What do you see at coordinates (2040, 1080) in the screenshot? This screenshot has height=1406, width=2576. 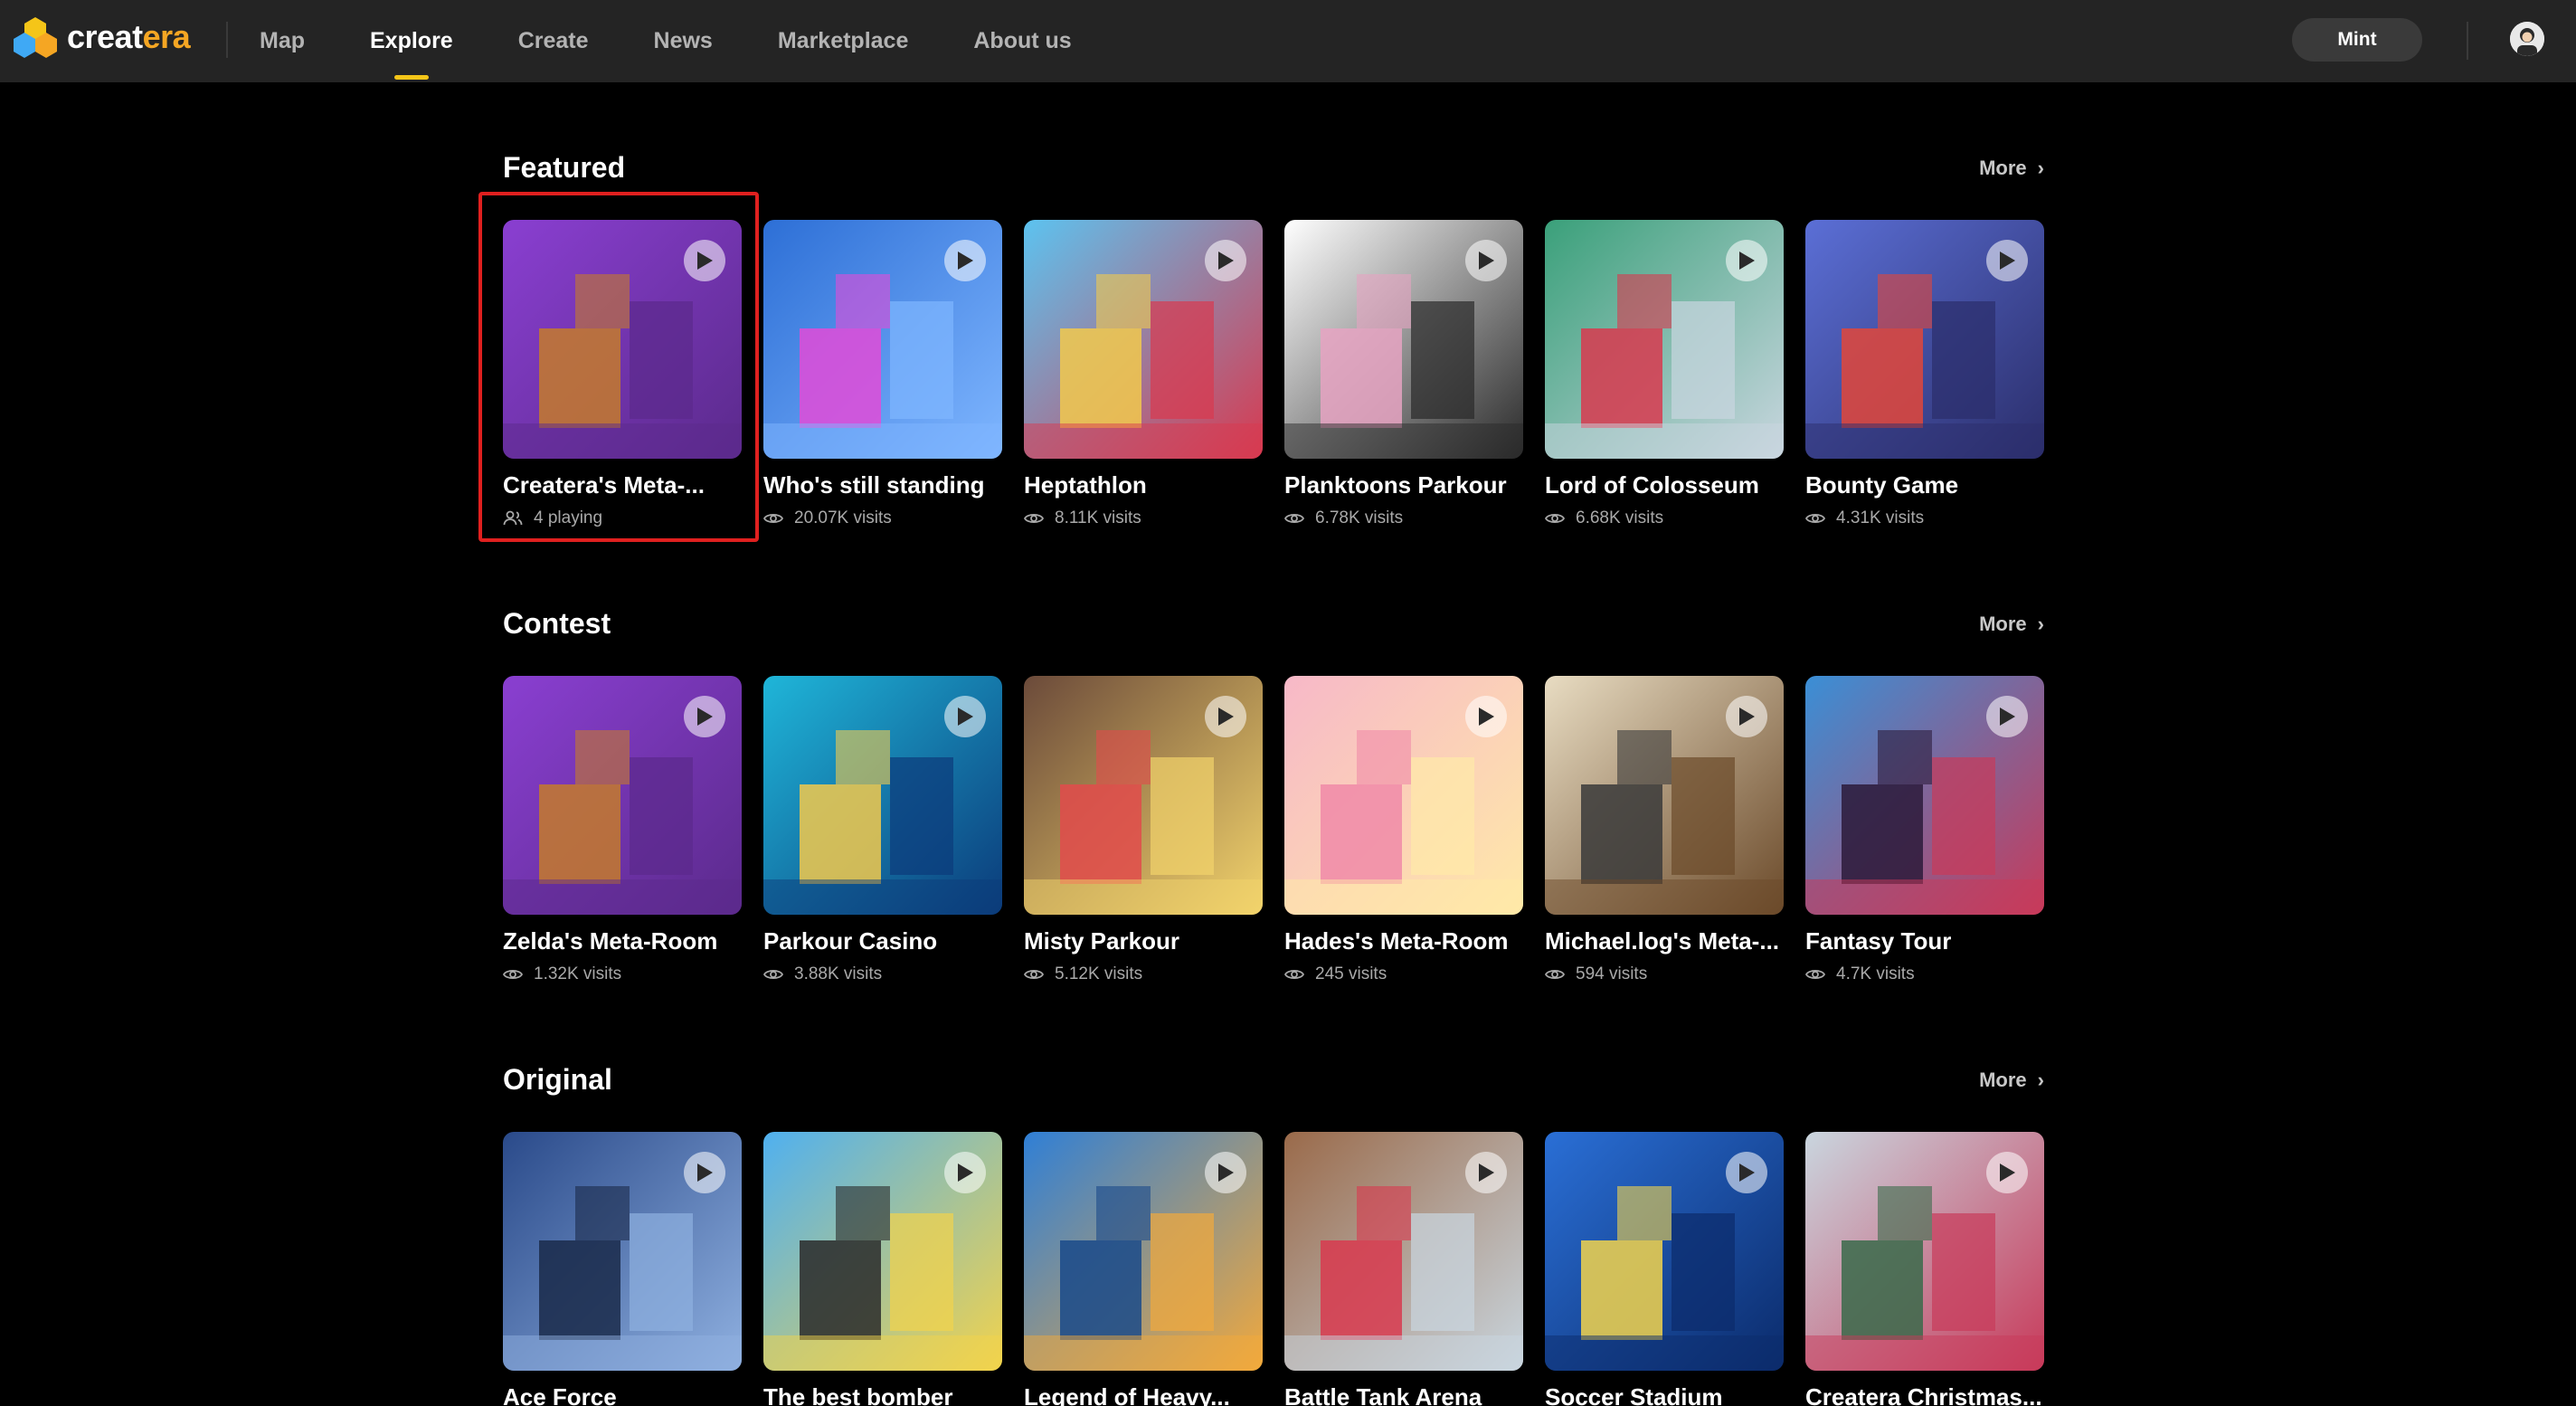 I see `chevron-right-icon: ›` at bounding box center [2040, 1080].